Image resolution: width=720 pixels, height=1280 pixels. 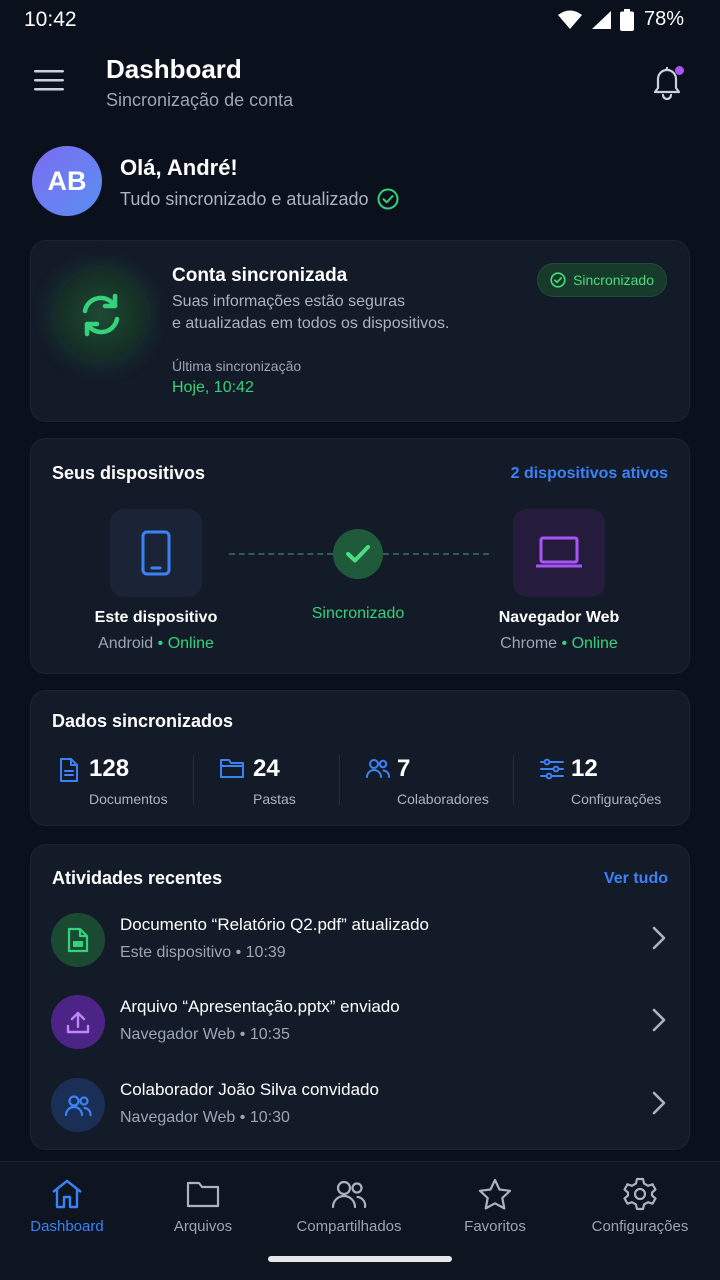 What do you see at coordinates (200, 100) in the screenshot?
I see `page-subtitle: Sincronização de conta` at bounding box center [200, 100].